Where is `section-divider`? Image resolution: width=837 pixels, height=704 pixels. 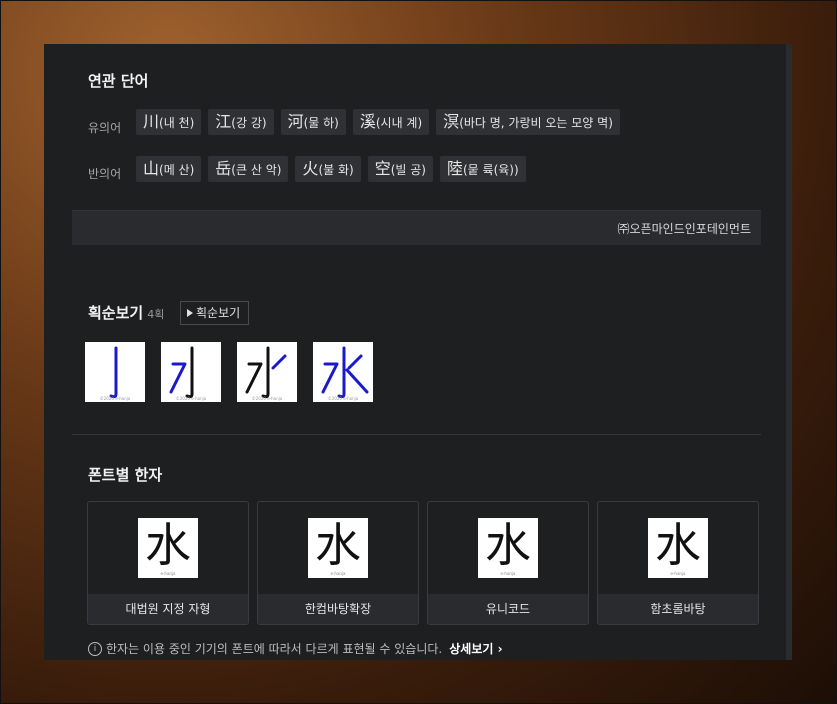
section-divider is located at coordinates (416, 434).